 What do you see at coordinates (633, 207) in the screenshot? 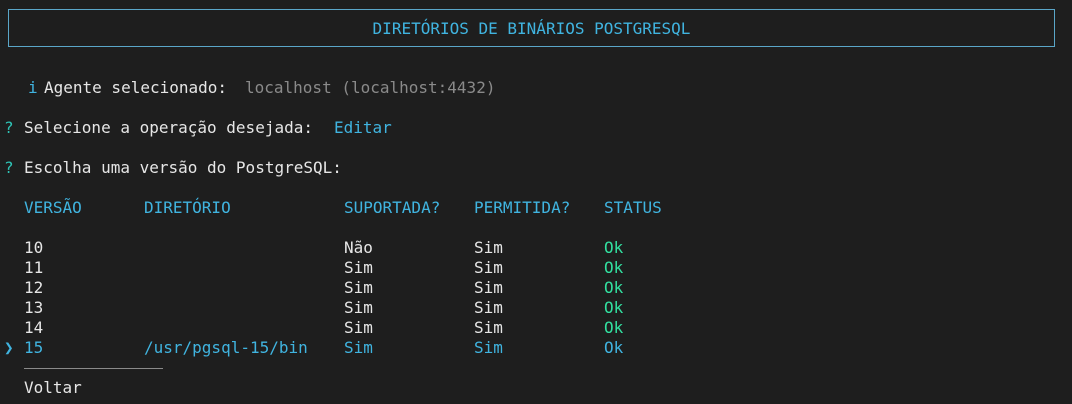
I see `column-header-status: STATUS` at bounding box center [633, 207].